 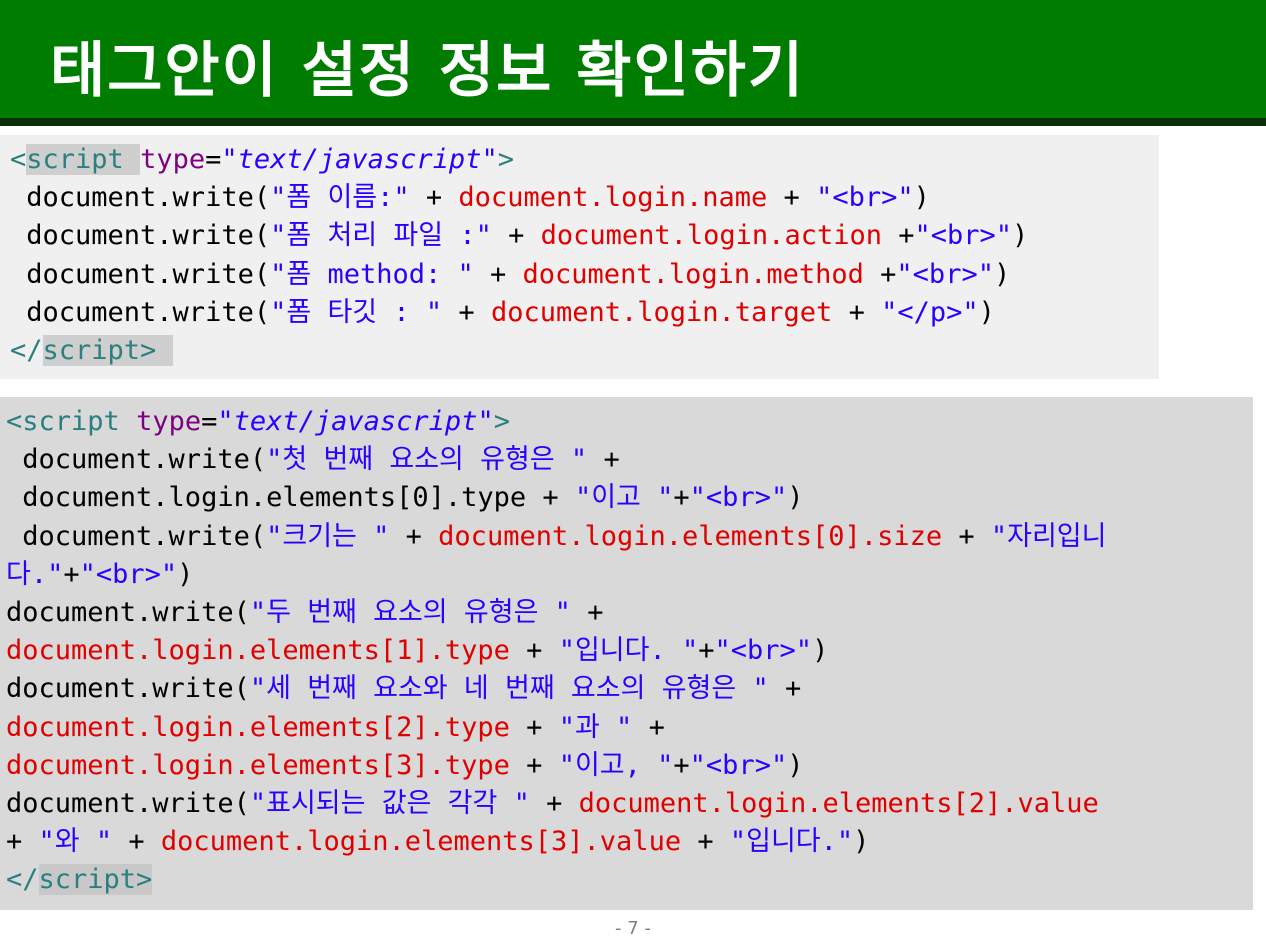 I want to click on code-token: "이고 ", so click(x=624, y=498).